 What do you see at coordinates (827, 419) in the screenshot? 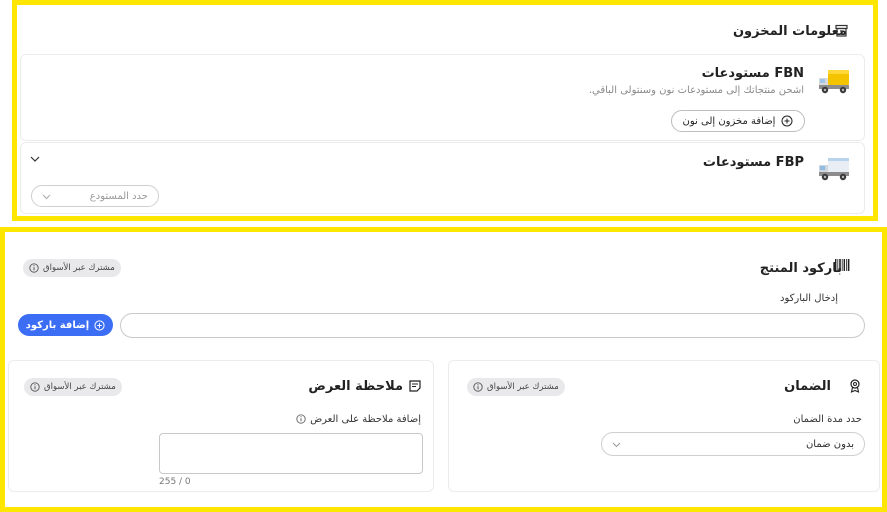
I see `warranty-duration-label: حدد مدة الضمان` at bounding box center [827, 419].